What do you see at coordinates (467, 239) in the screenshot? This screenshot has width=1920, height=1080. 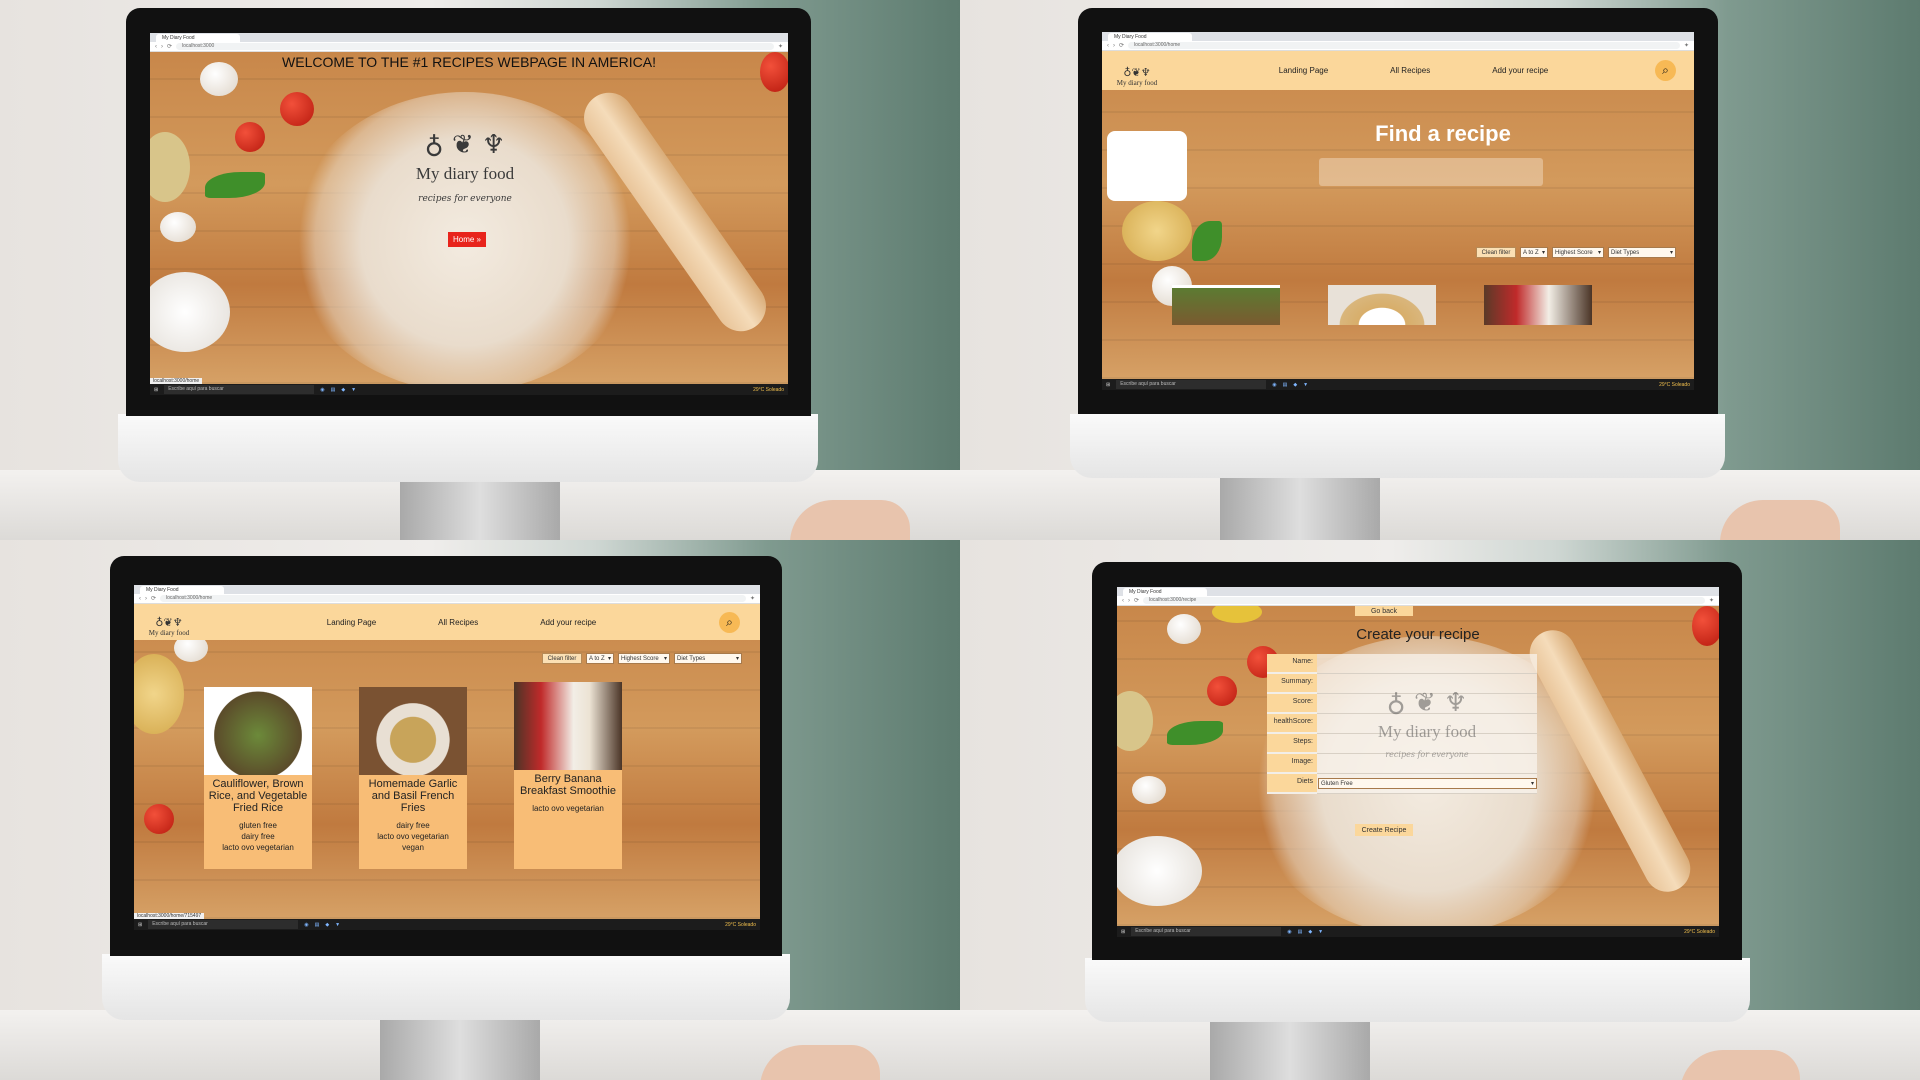 I see `home-button: Home »` at bounding box center [467, 239].